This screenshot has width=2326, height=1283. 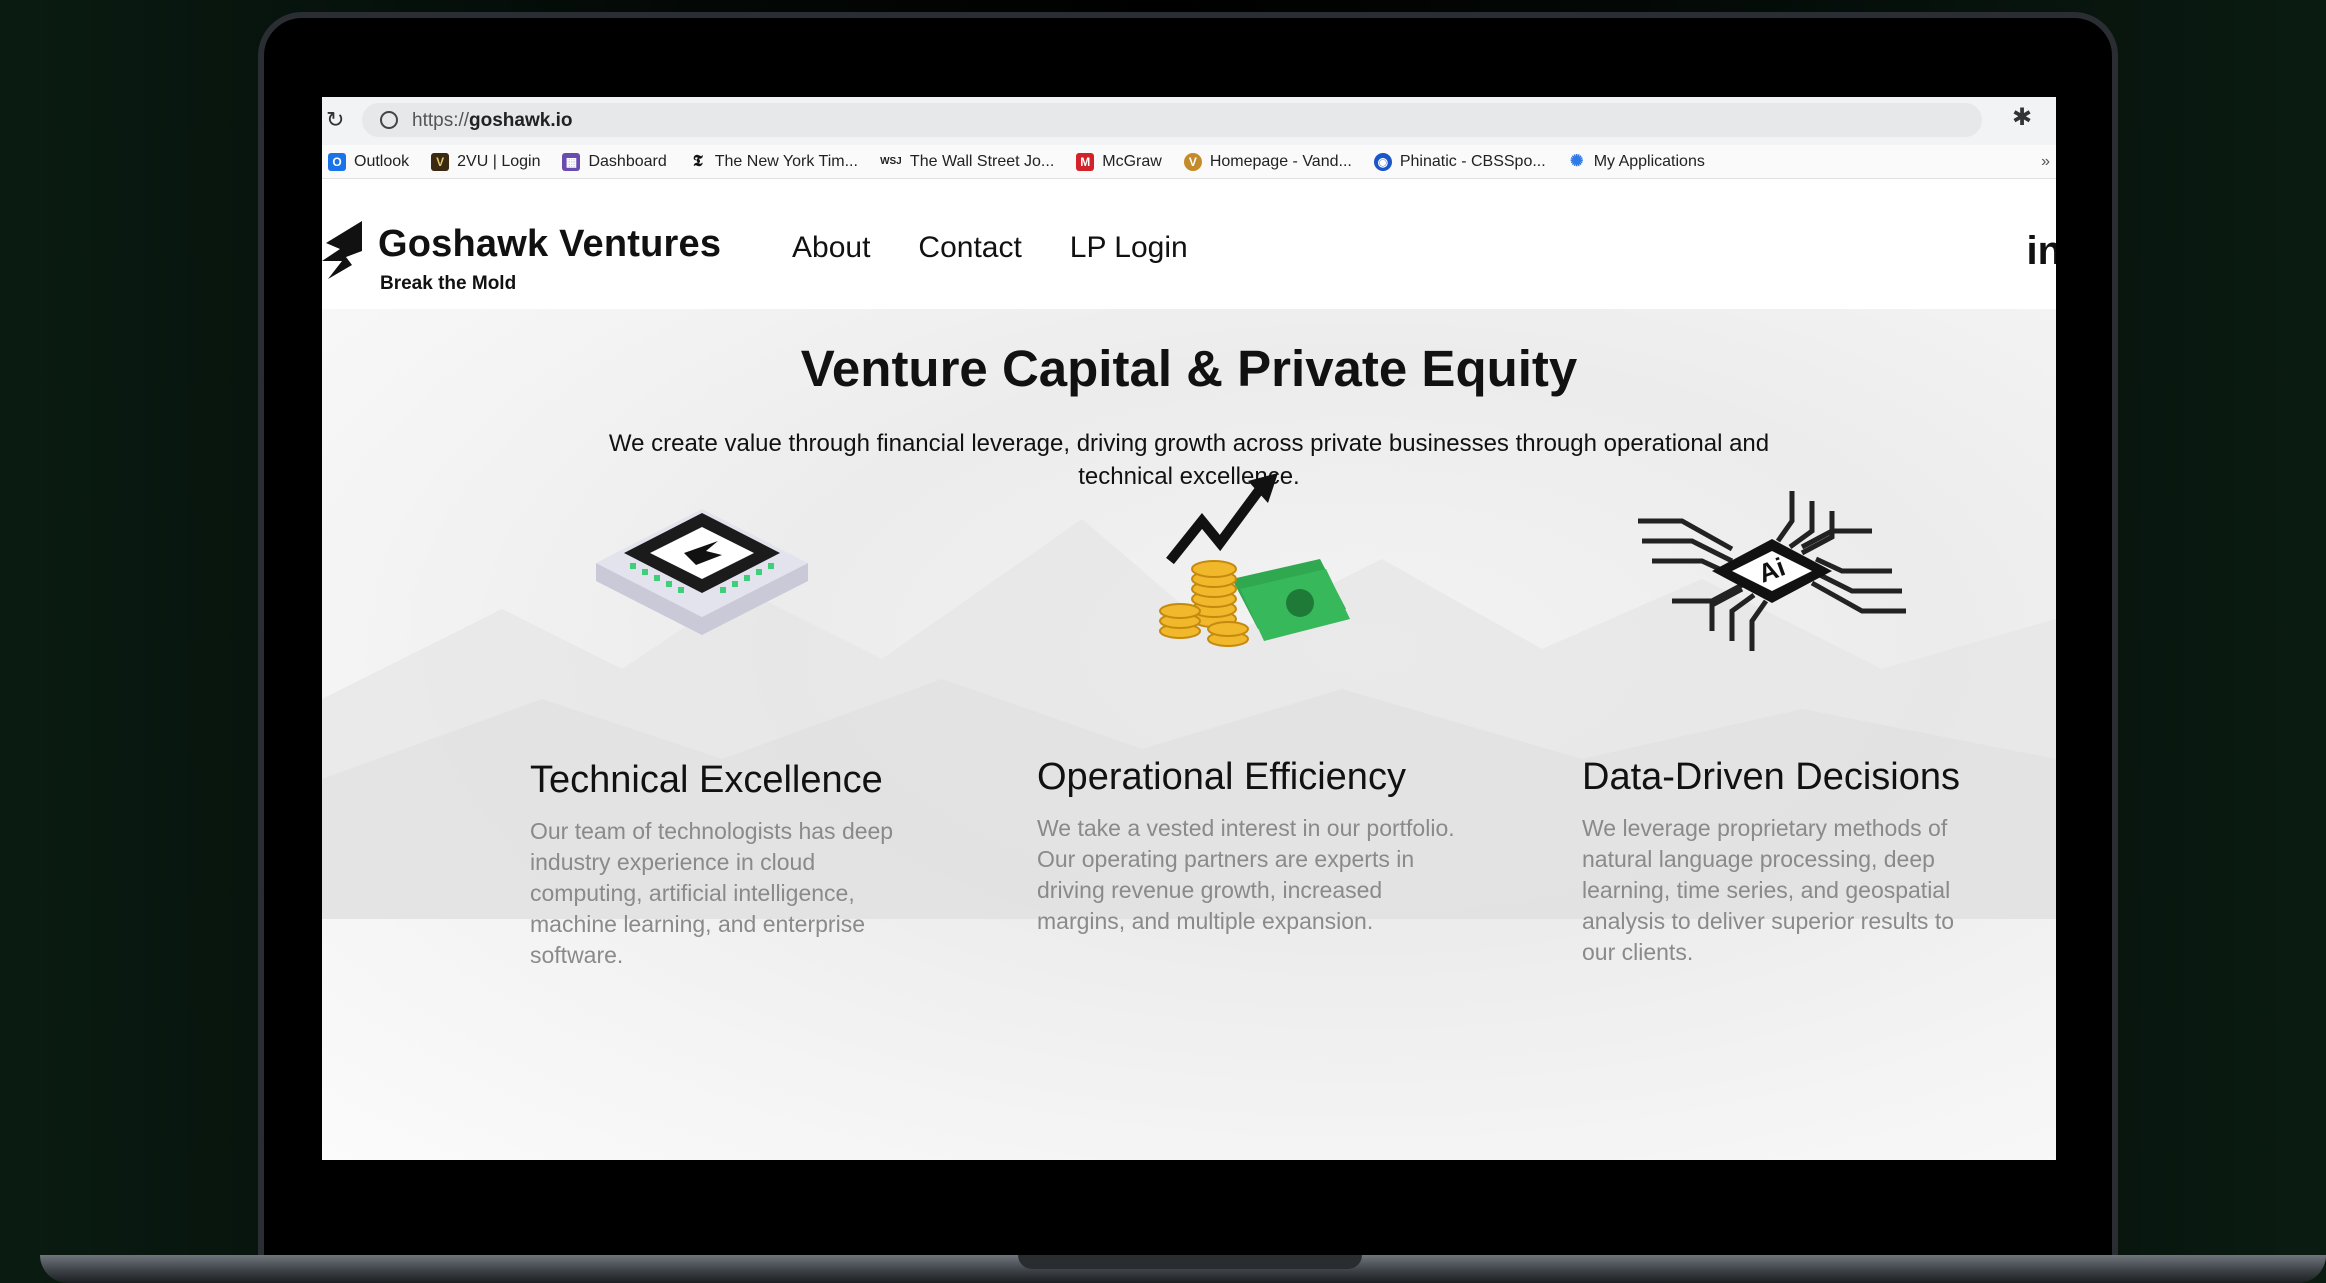 I want to click on vu-icon: V, so click(x=440, y=161).